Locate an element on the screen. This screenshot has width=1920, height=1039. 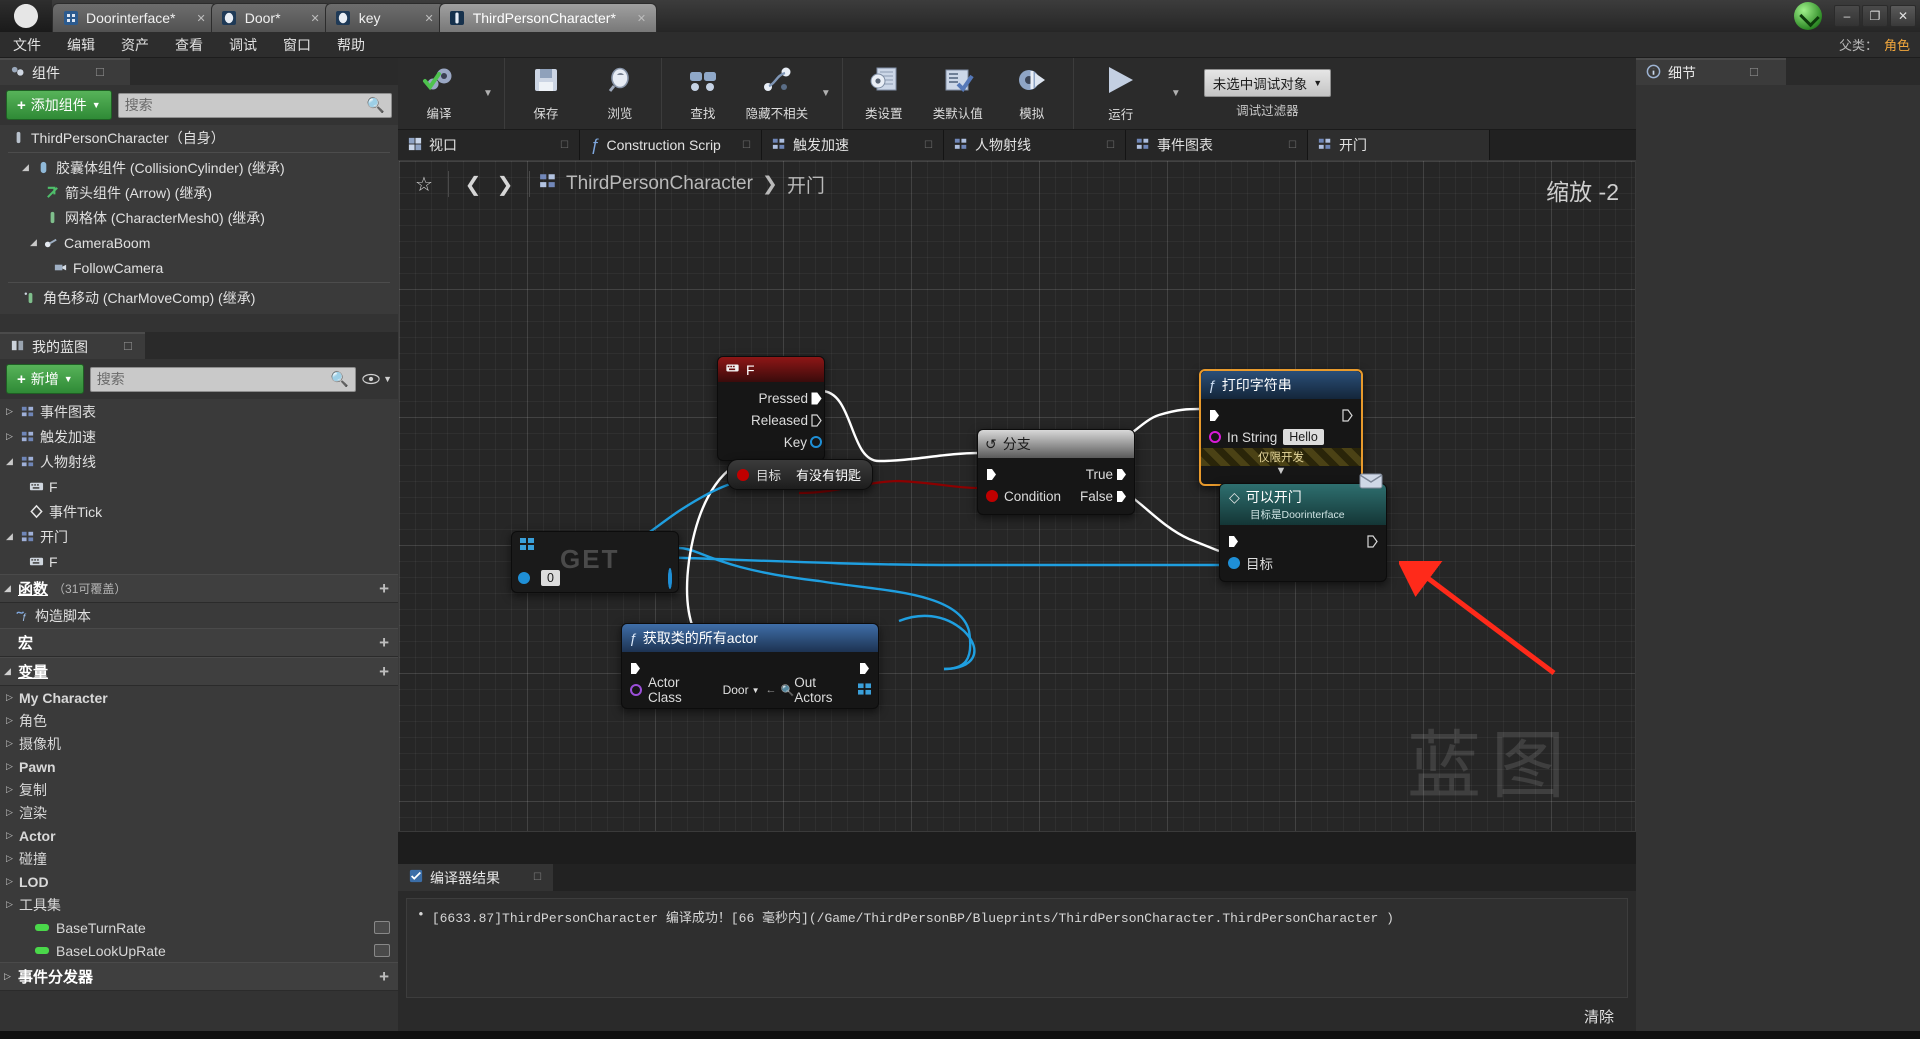
pin-array-out is located at coordinates (670, 578).